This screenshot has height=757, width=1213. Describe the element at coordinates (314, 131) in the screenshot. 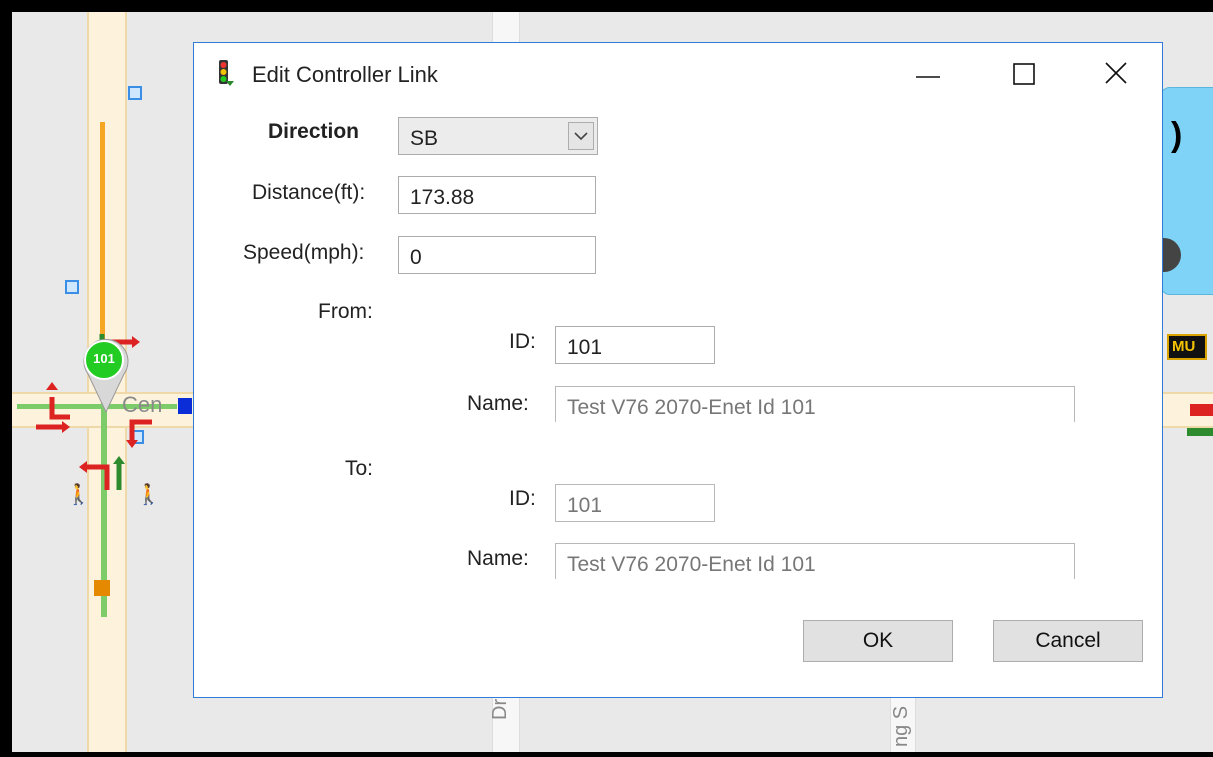

I see `direction-label: Direction` at that location.